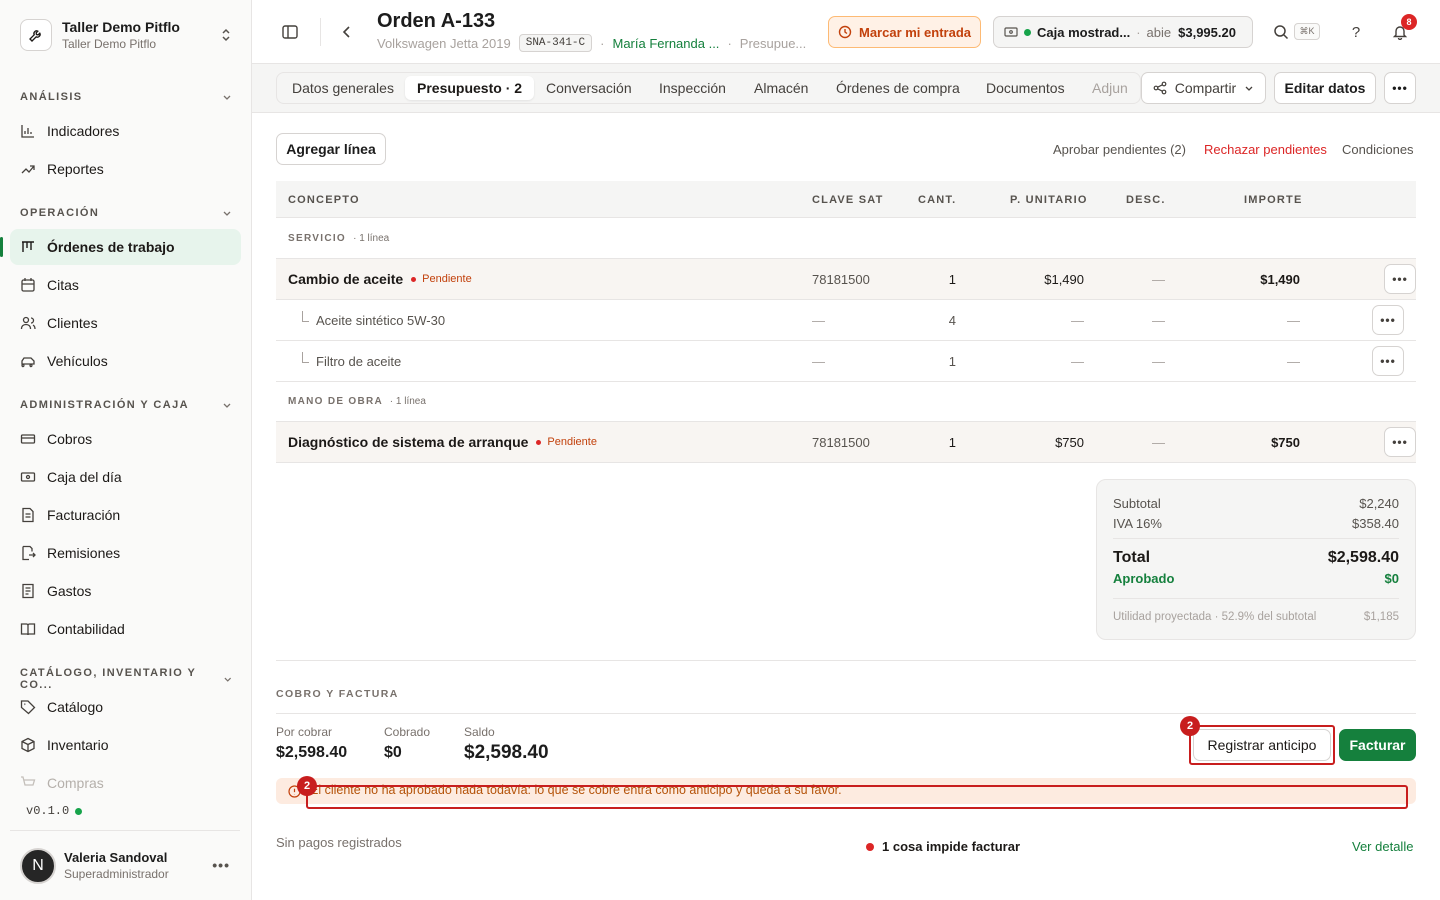 The width and height of the screenshot is (1440, 900). I want to click on sat-code: 78181500, so click(841, 279).